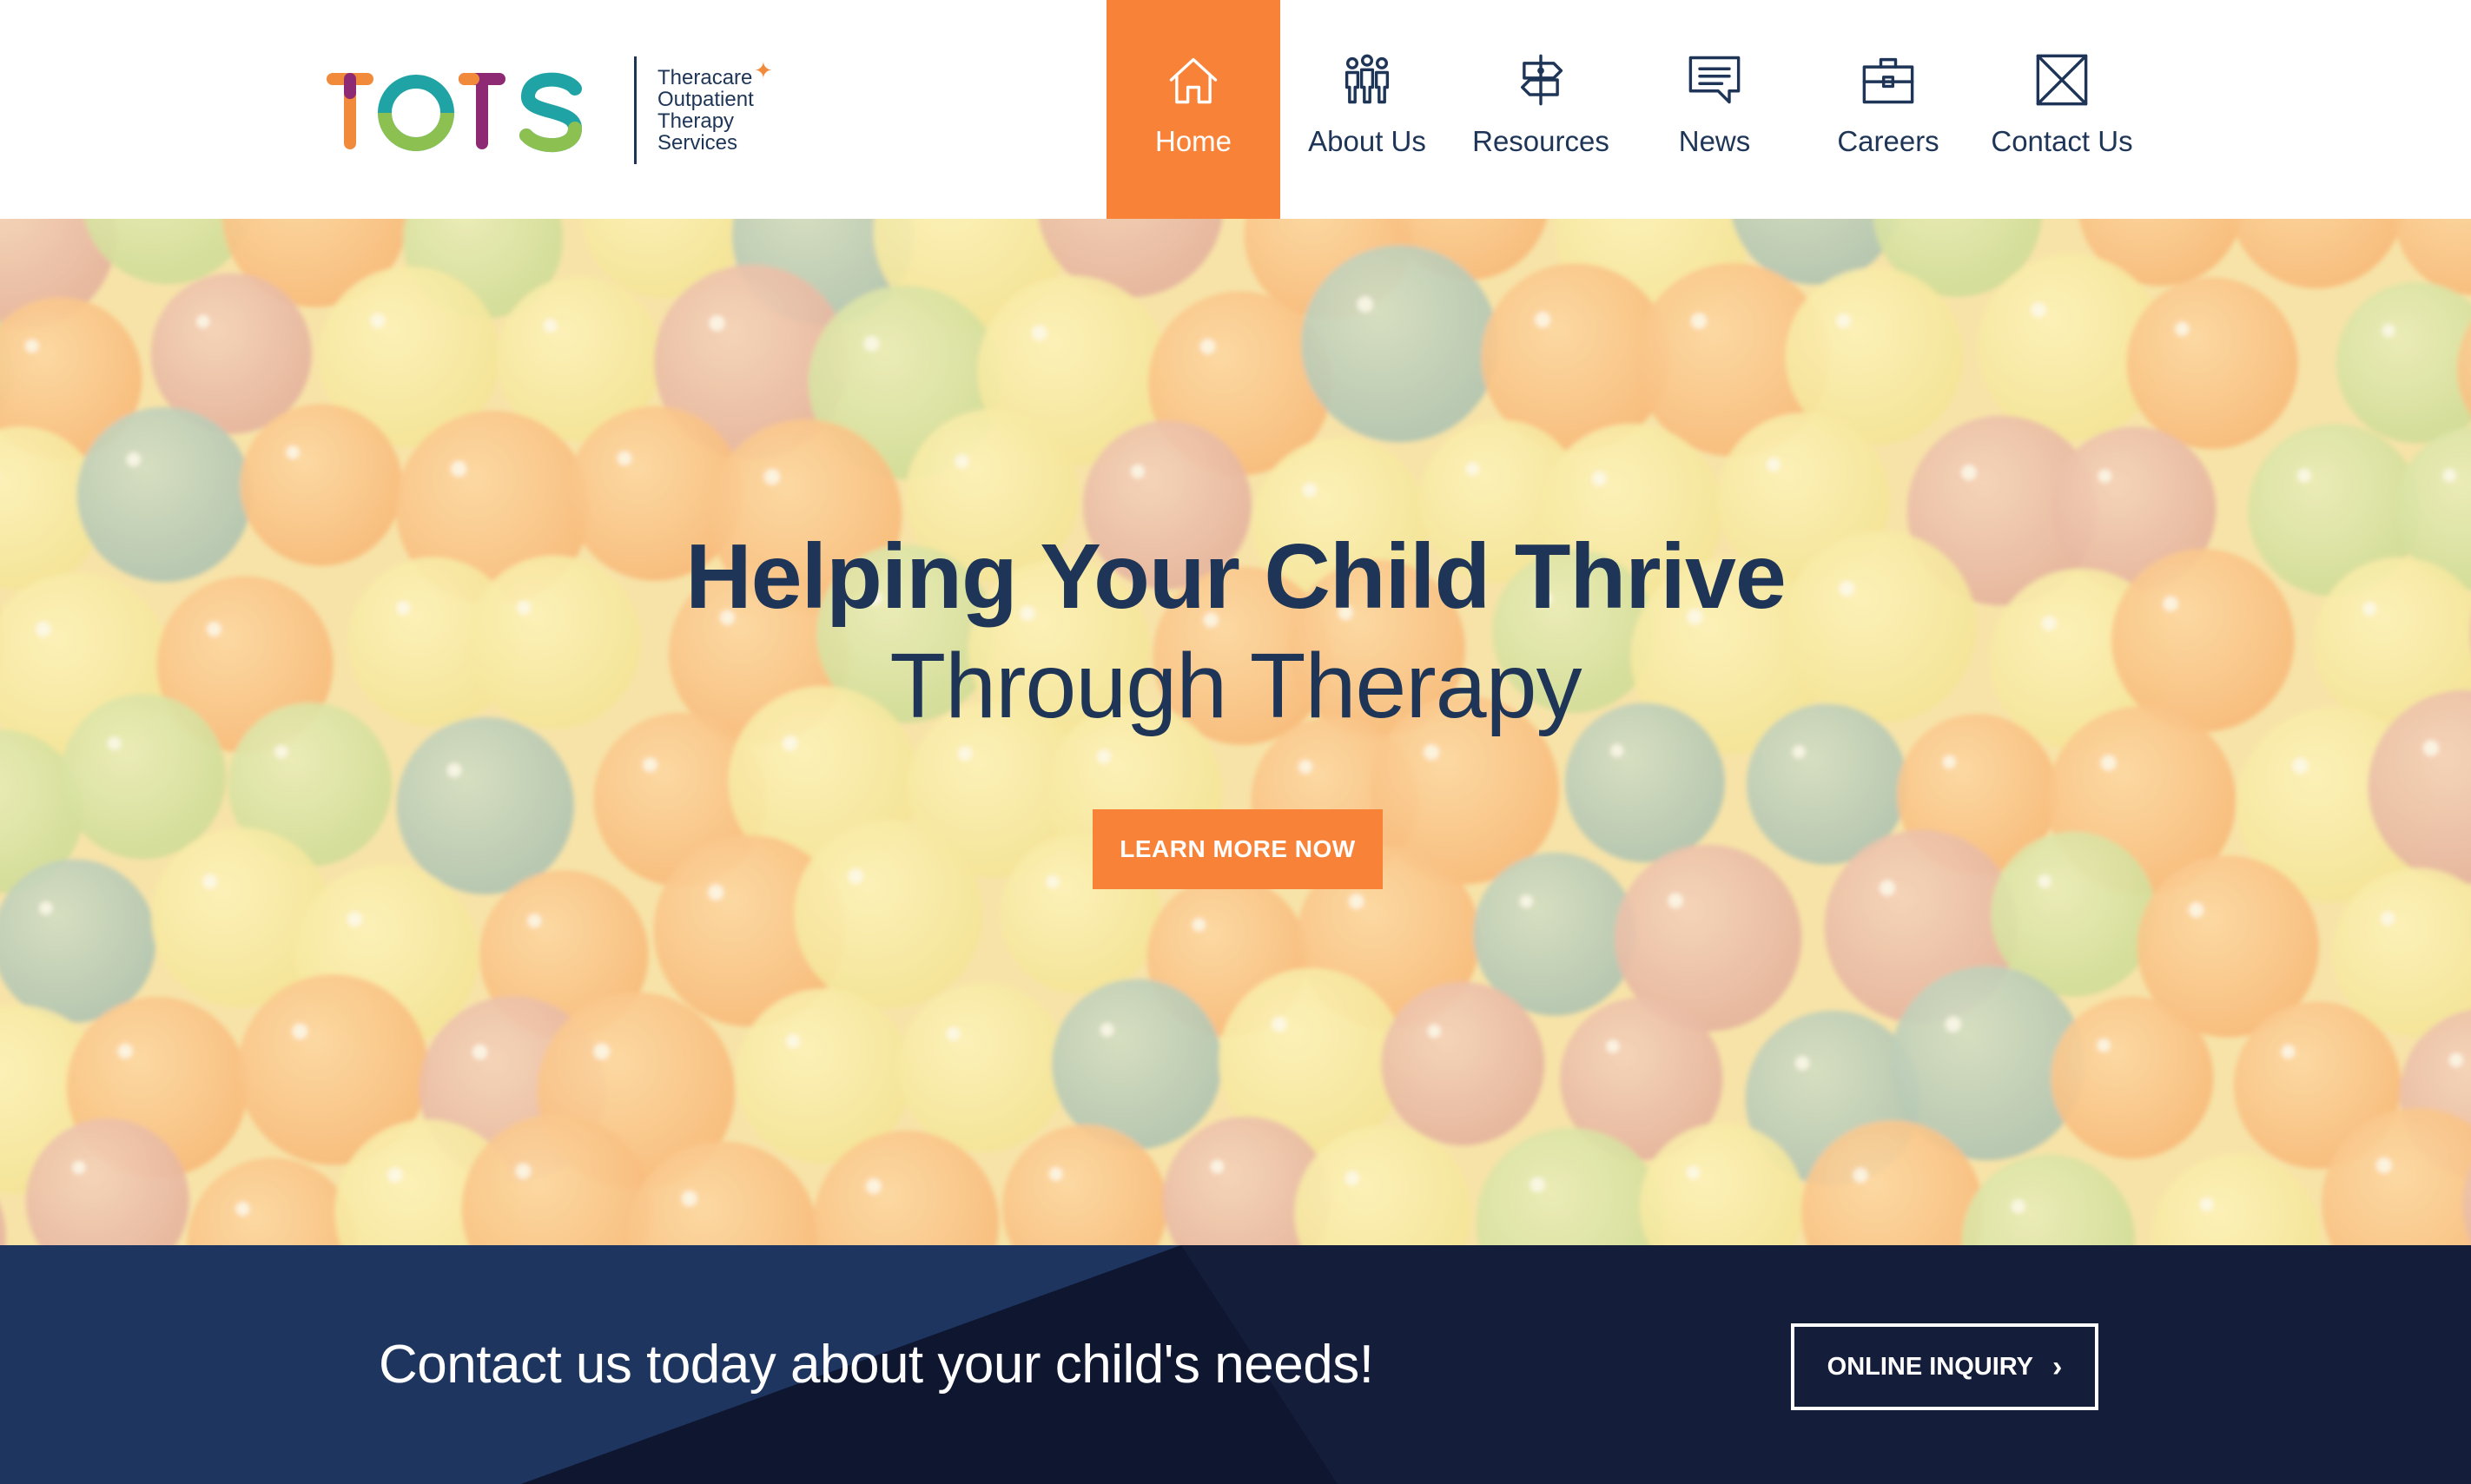 This screenshot has height=1484, width=2471. Describe the element at coordinates (1714, 141) in the screenshot. I see `nav-label-news: News` at that location.